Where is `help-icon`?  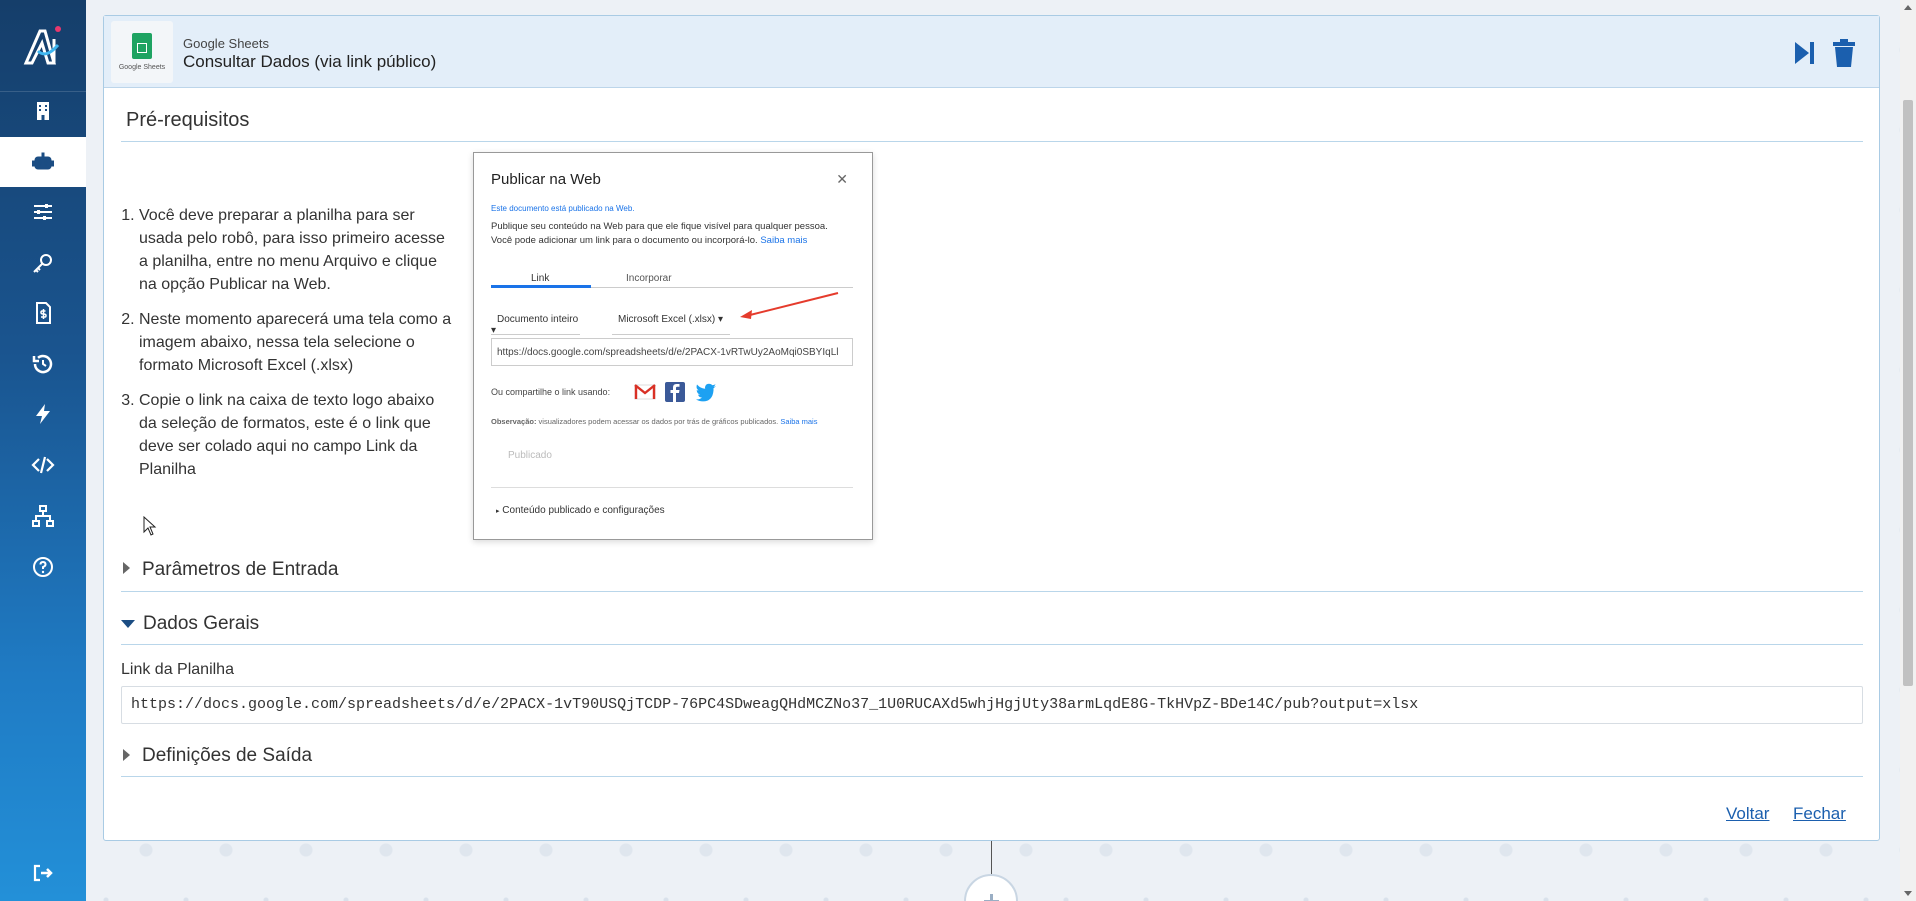 help-icon is located at coordinates (43, 567).